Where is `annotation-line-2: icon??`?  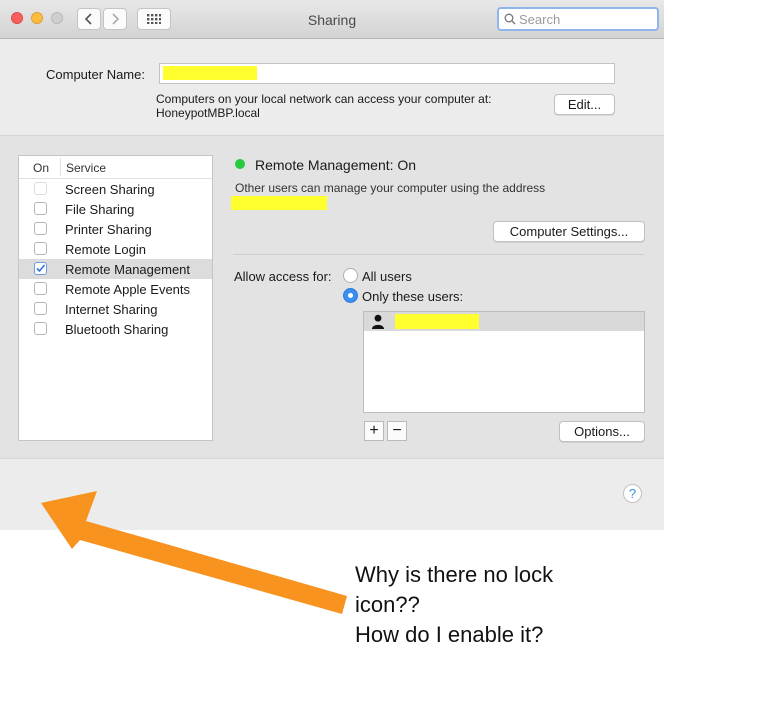
annotation-line-2: icon?? is located at coordinates (387, 604).